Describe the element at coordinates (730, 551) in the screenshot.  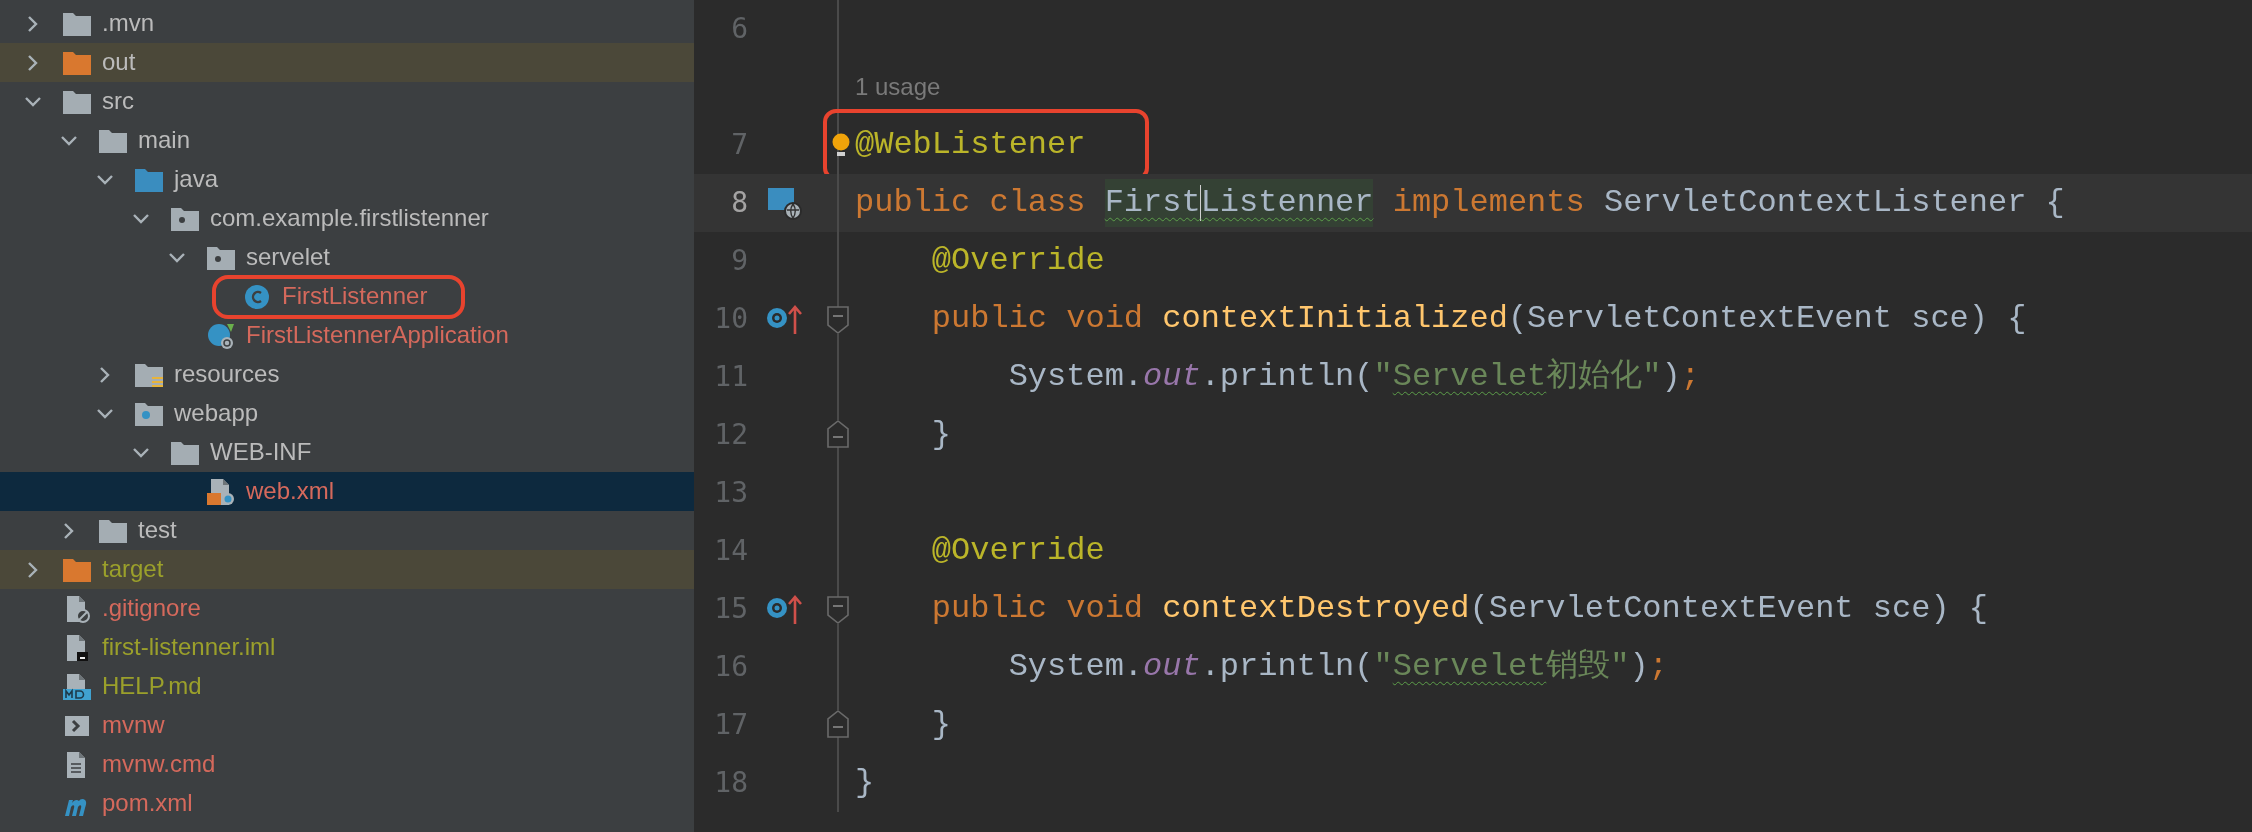
I see `line-number: 14` at that location.